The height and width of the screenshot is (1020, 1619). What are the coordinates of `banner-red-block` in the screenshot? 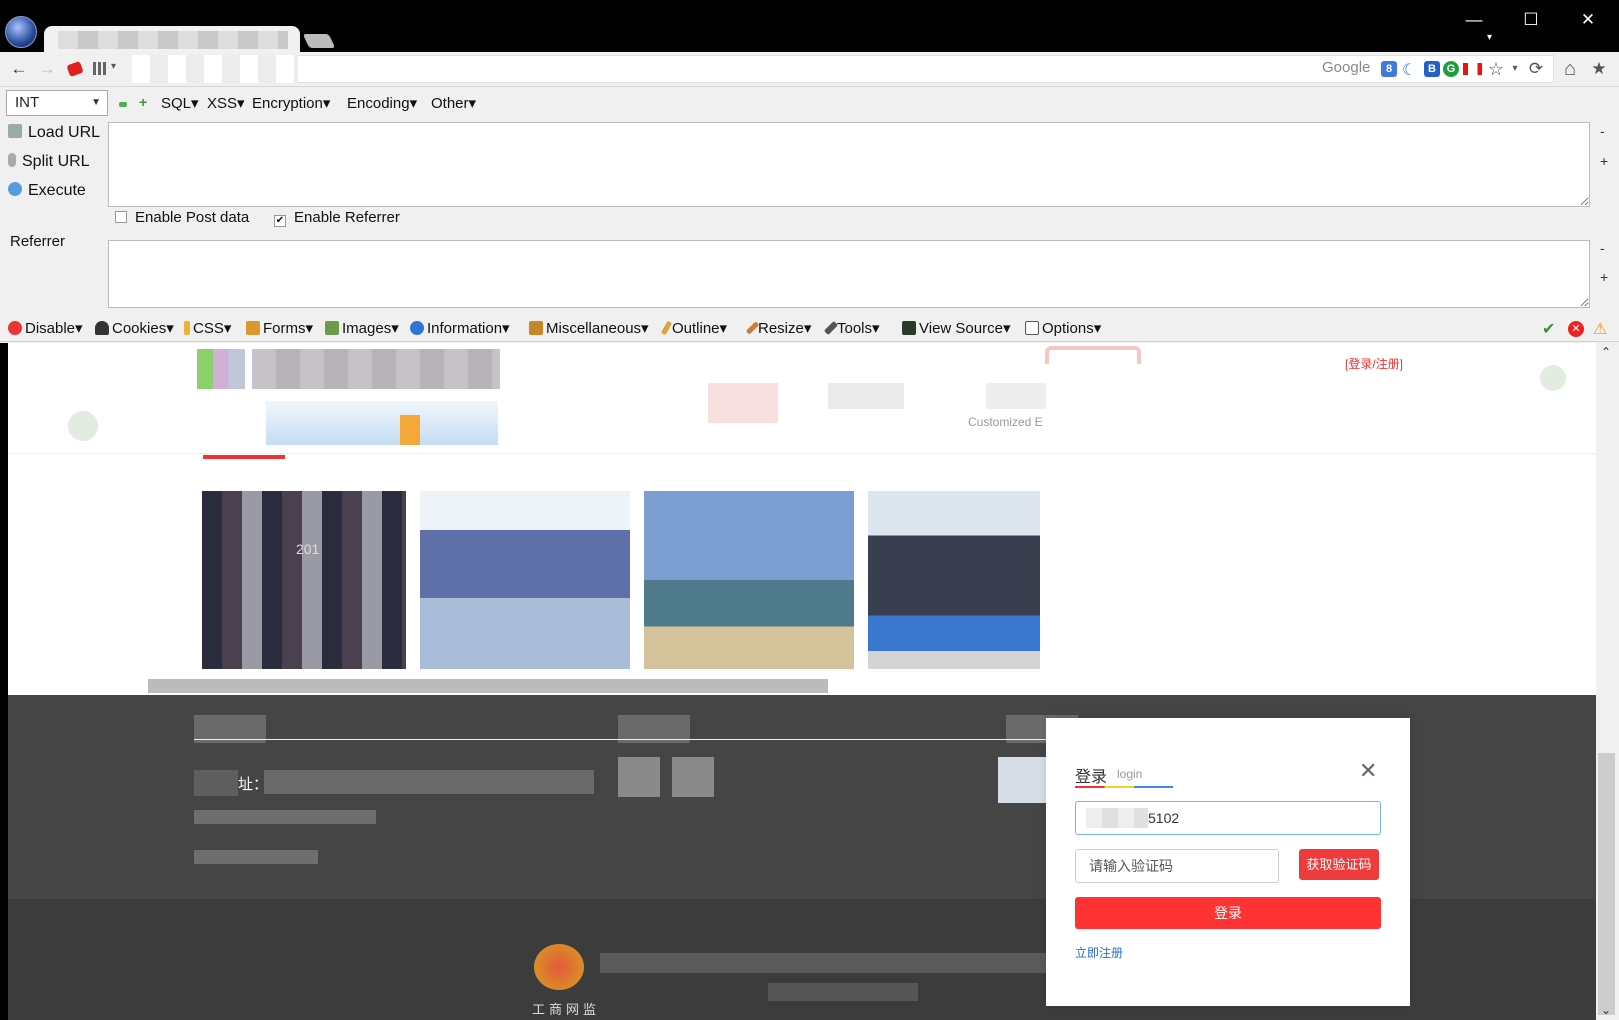 It's located at (743, 403).